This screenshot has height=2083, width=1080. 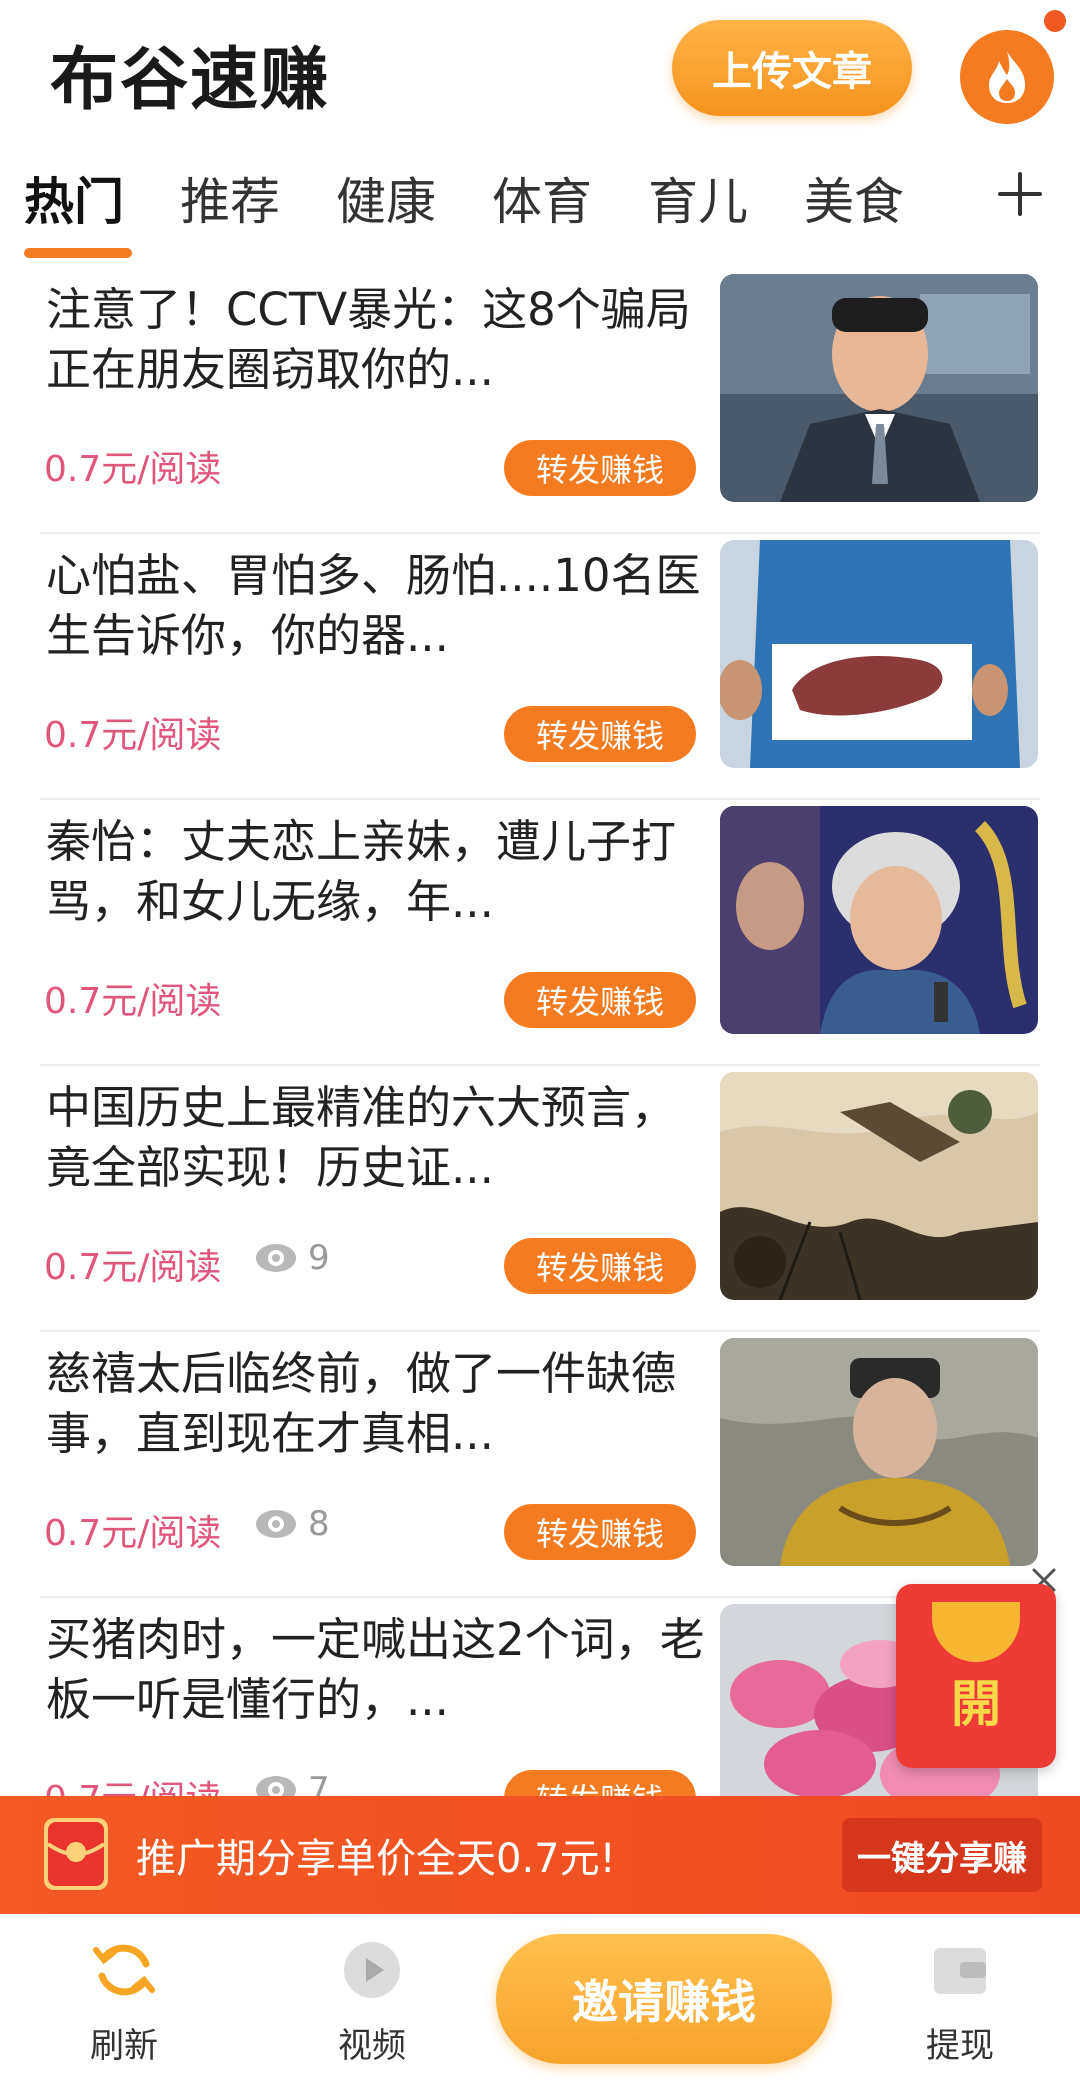 I want to click on app-title: 布谷速赚, so click(x=190, y=80).